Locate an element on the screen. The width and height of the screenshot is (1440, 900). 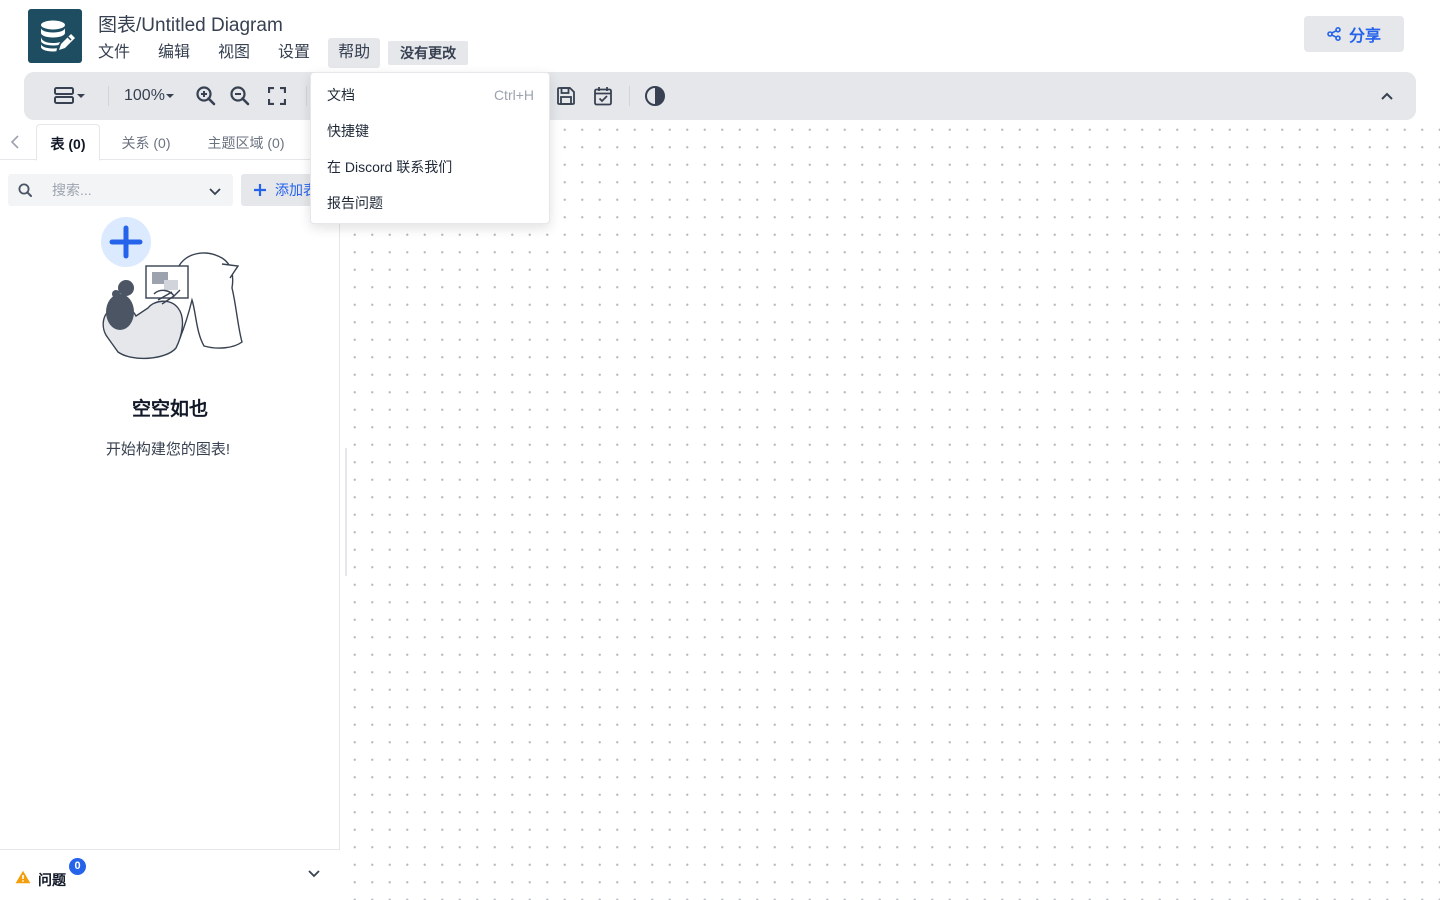
empty-state-subtitle: 开始构建您的图表! is located at coordinates (168, 449).